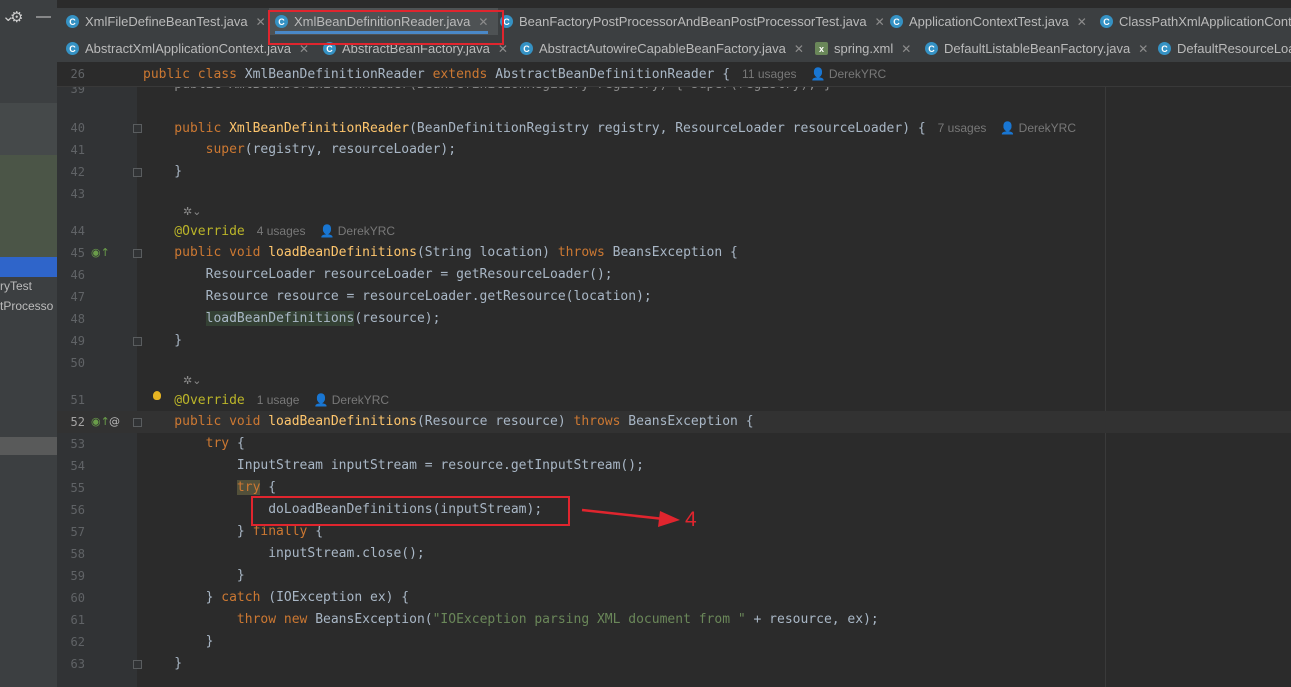  I want to click on code-line: 49 }, so click(674, 341).